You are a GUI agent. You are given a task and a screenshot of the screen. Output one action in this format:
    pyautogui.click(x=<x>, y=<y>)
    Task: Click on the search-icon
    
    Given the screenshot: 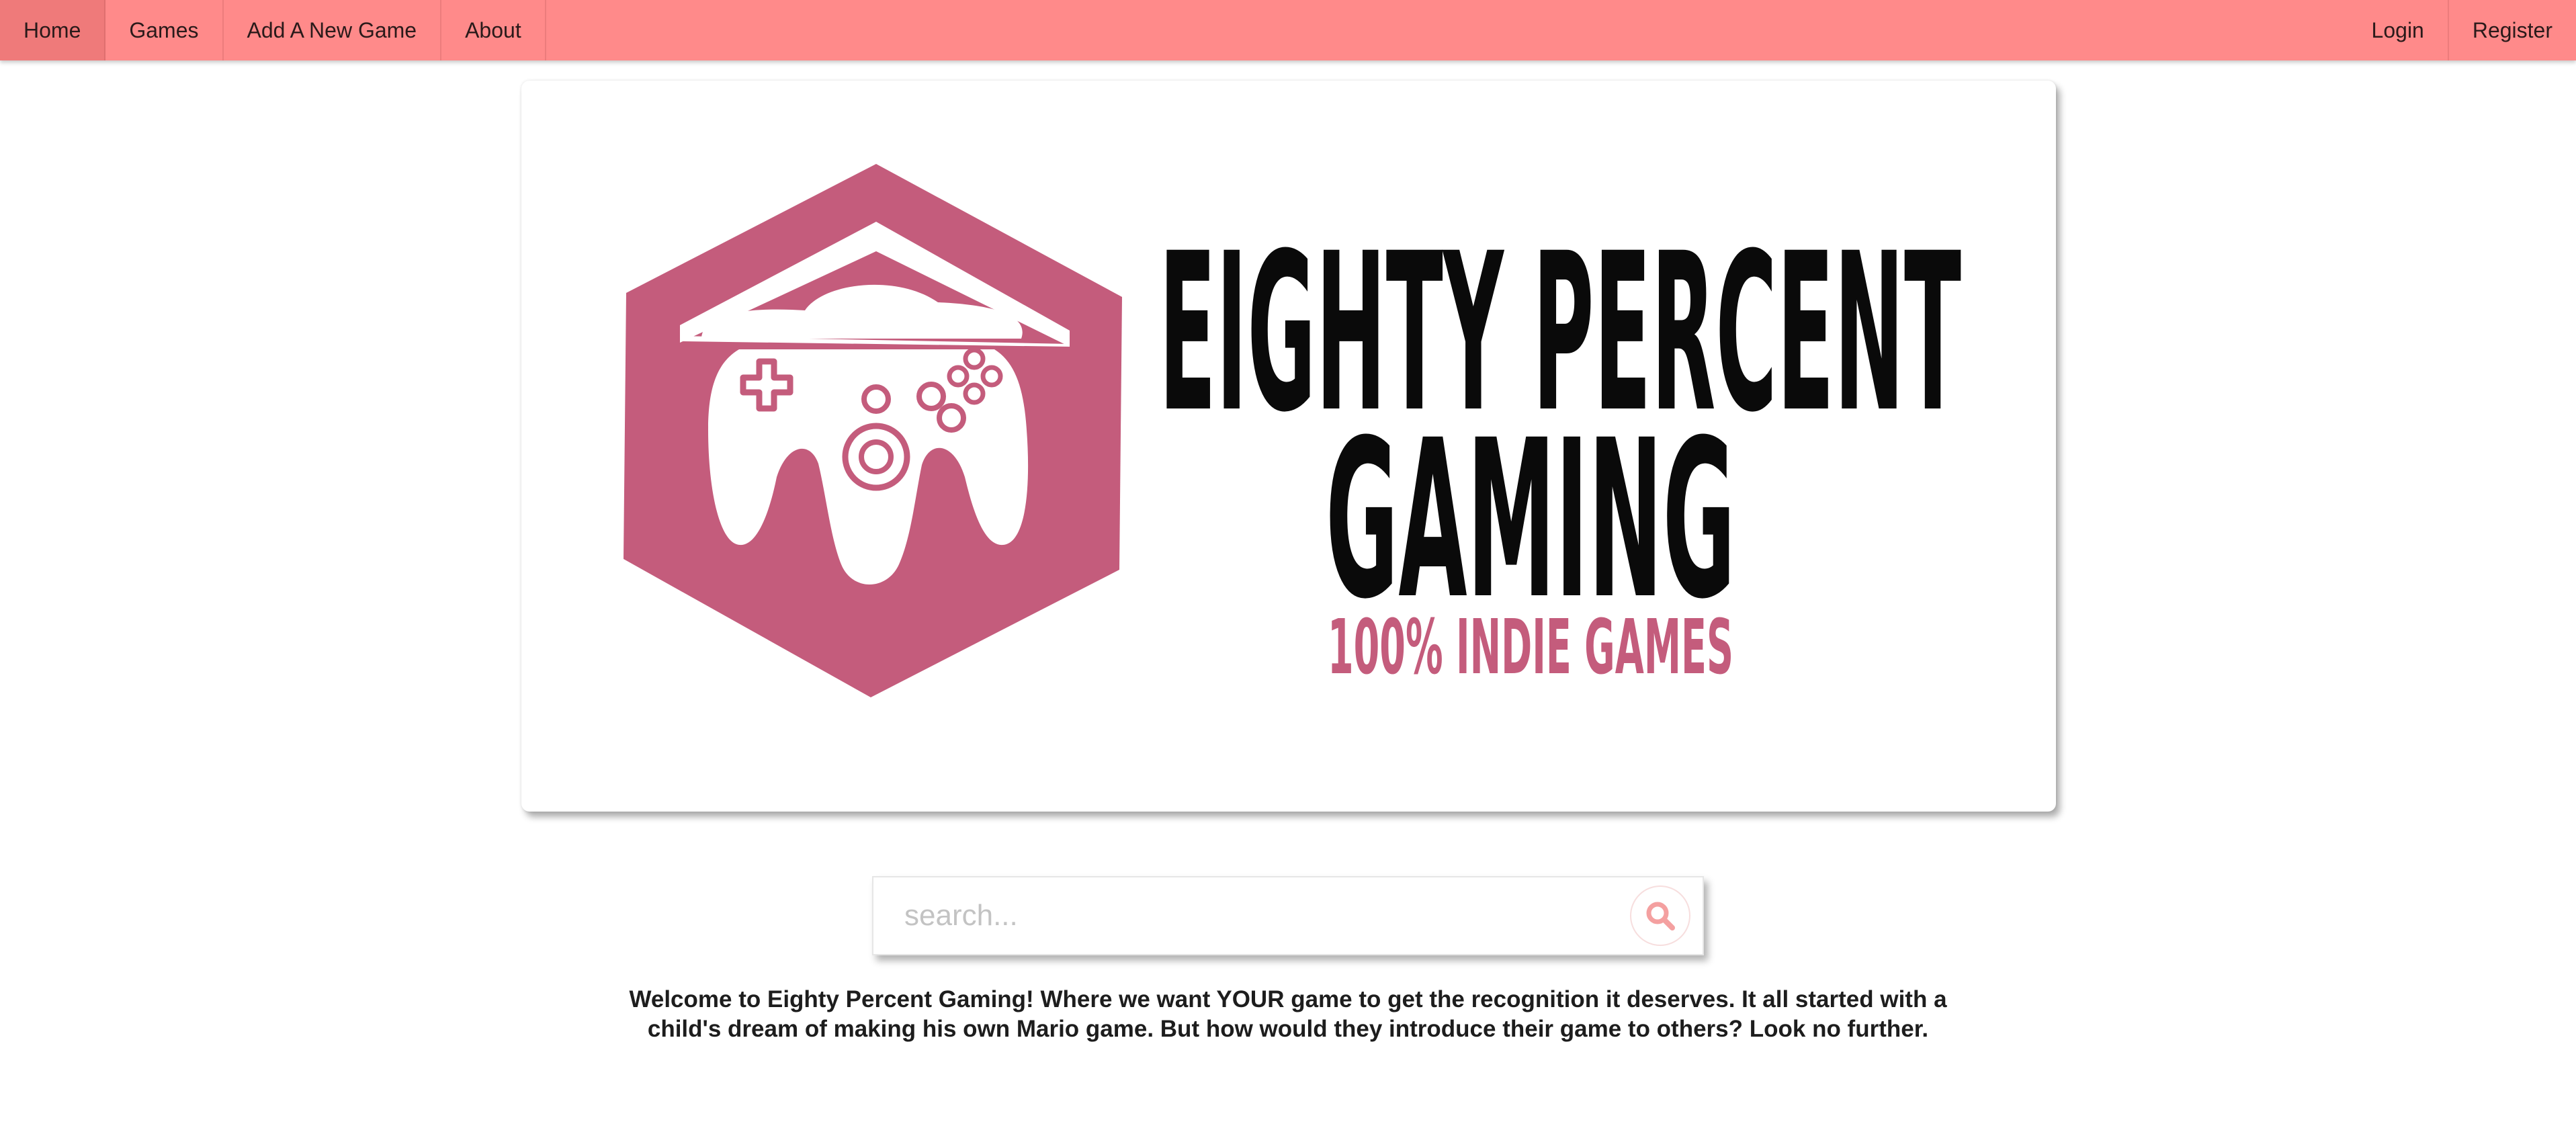 What is the action you would take?
    pyautogui.click(x=1660, y=916)
    